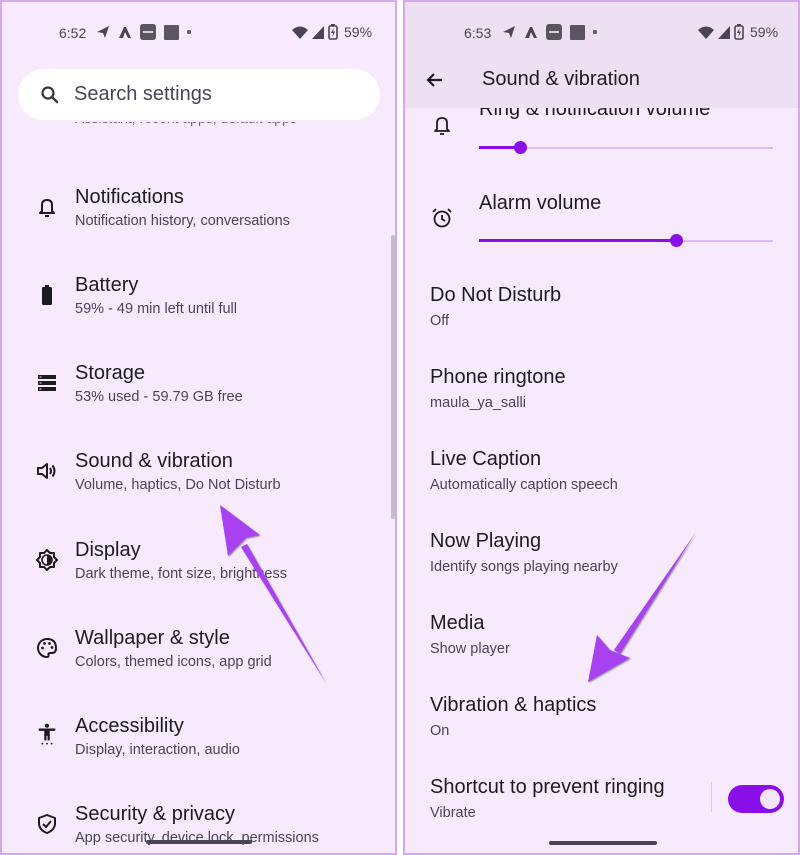 This screenshot has width=800, height=855. Describe the element at coordinates (47, 295) in the screenshot. I see `battery-icon` at that location.